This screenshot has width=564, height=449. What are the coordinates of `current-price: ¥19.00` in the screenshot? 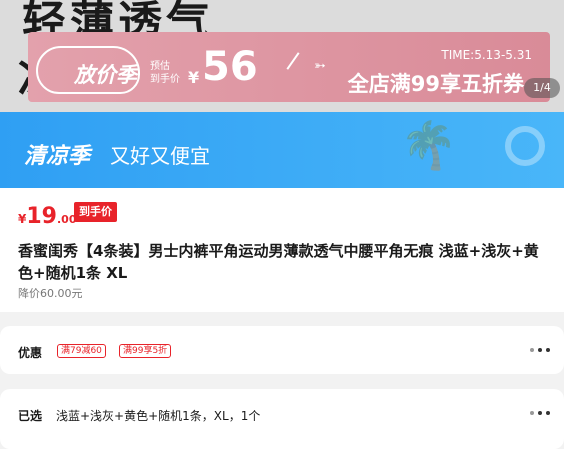 It's located at (47, 216).